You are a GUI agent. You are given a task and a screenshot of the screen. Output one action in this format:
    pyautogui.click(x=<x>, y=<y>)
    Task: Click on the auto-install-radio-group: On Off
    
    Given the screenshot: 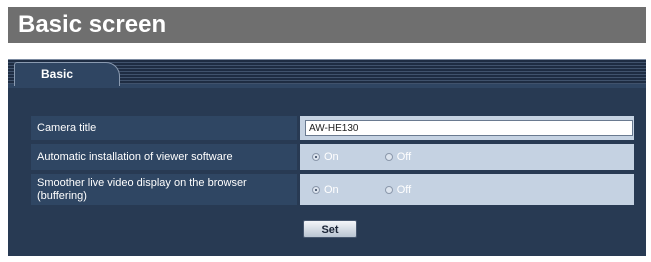 What is the action you would take?
    pyautogui.click(x=384, y=157)
    